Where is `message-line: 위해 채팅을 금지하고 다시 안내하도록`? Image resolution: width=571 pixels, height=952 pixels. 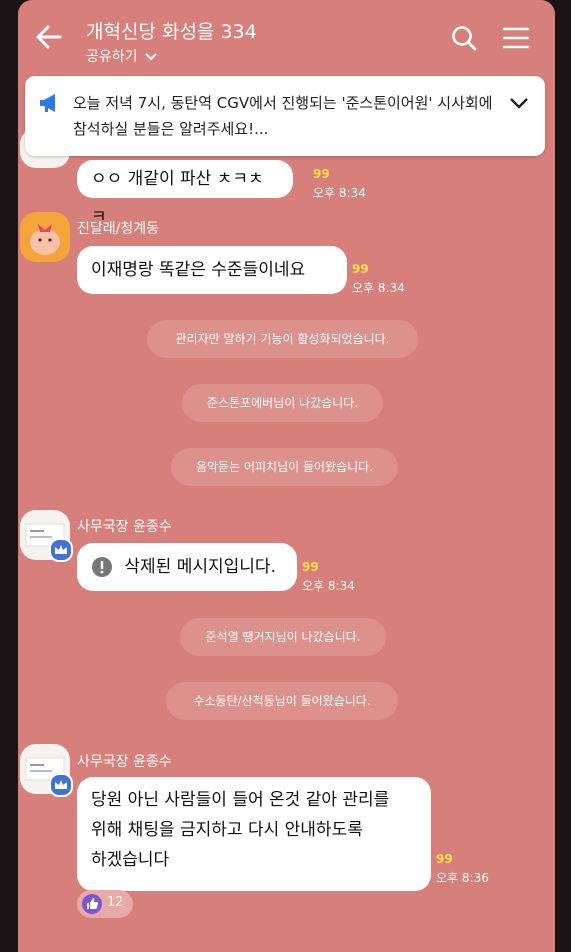
message-line: 위해 채팅을 금지하고 다시 안내하도록 is located at coordinates (227, 830).